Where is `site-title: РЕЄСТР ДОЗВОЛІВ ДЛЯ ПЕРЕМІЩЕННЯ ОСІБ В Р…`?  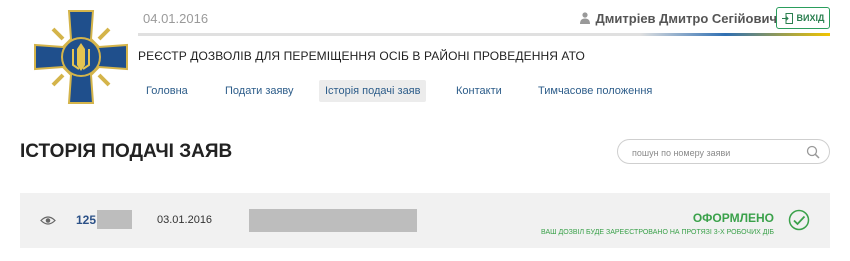
site-title: РЕЄСТР ДОЗВОЛІВ ДЛЯ ПЕРЕМІЩЕННЯ ОСІБ В Р… is located at coordinates (361, 56).